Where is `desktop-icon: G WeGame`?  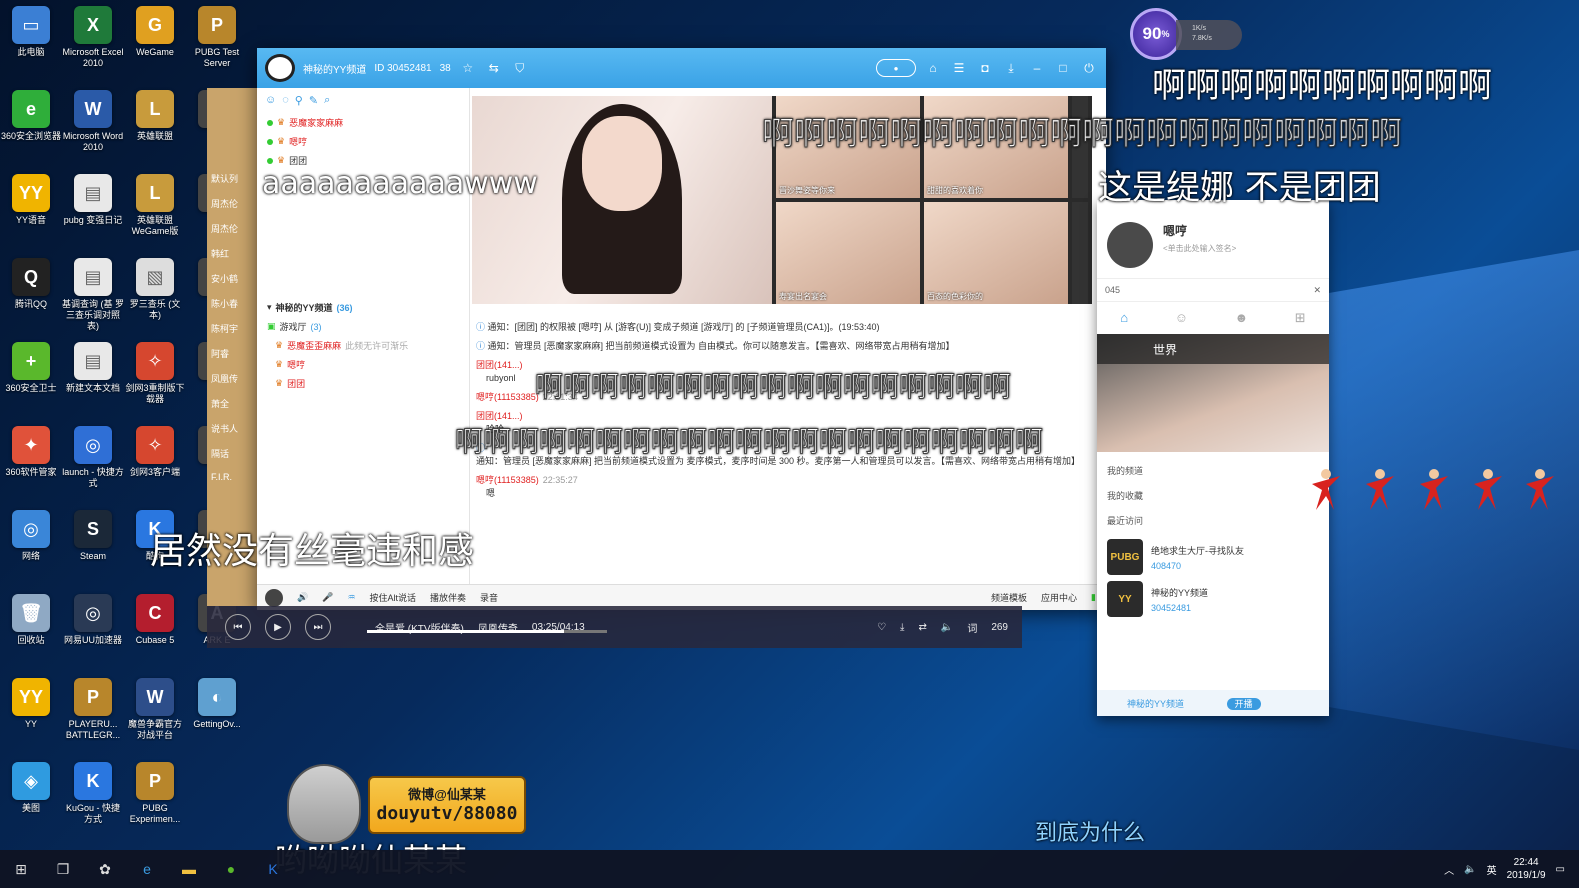
desktop-icon: G WeGame is located at coordinates (155, 45).